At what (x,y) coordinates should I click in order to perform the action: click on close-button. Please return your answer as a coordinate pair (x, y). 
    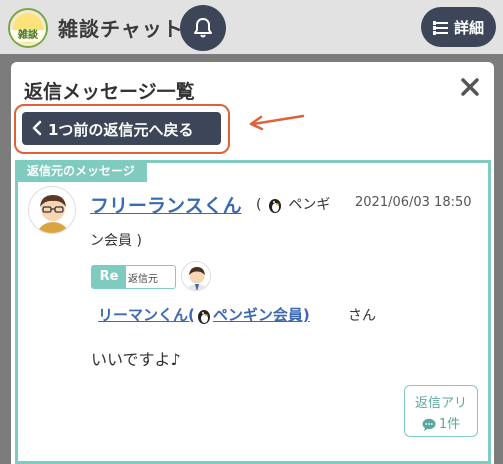
    Looking at the image, I should click on (470, 87).